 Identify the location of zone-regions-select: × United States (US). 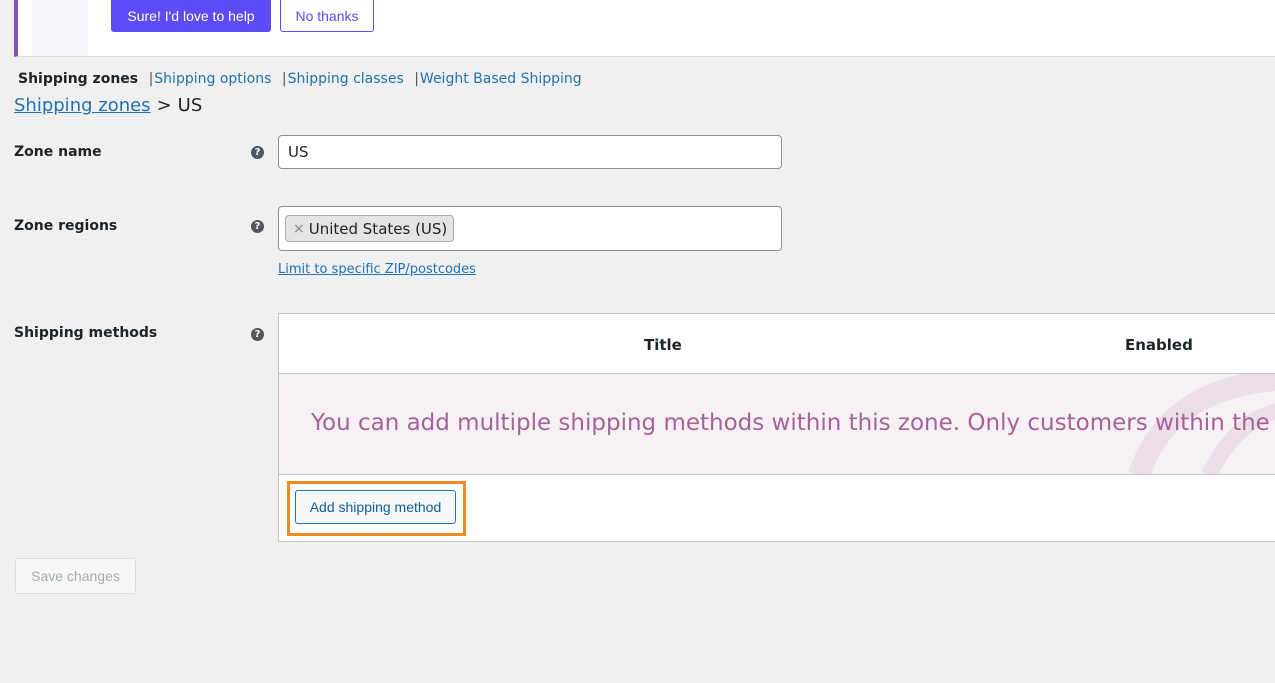
(530, 228).